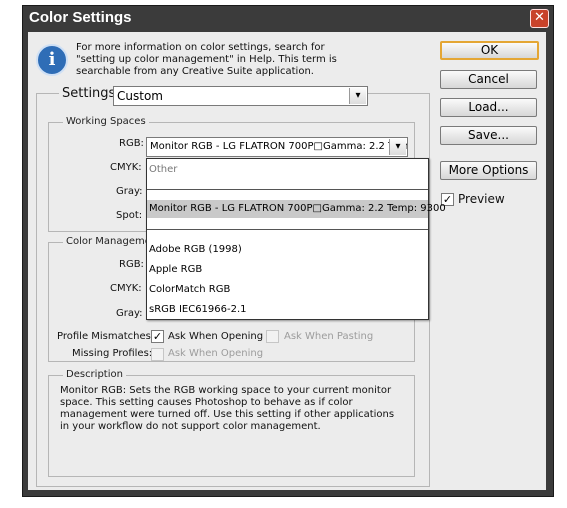  Describe the element at coordinates (481, 199) in the screenshot. I see `preview-label: Preview` at that location.